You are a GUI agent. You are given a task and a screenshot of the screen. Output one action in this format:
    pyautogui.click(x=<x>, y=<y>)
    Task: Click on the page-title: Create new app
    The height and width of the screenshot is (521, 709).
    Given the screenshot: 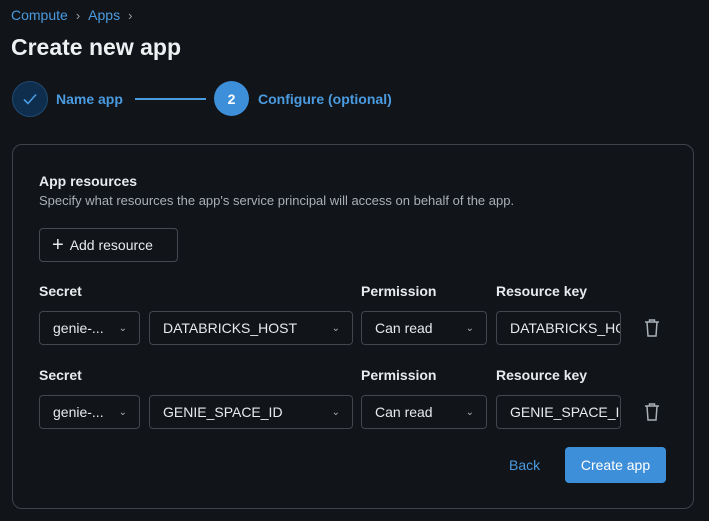 What is the action you would take?
    pyautogui.click(x=96, y=47)
    